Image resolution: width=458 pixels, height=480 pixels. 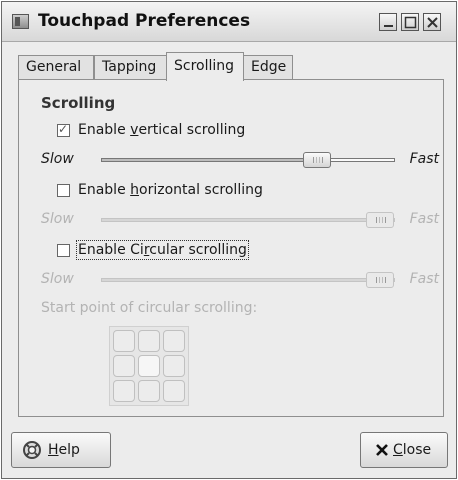 What do you see at coordinates (248, 280) in the screenshot?
I see `circular-speed-slider` at bounding box center [248, 280].